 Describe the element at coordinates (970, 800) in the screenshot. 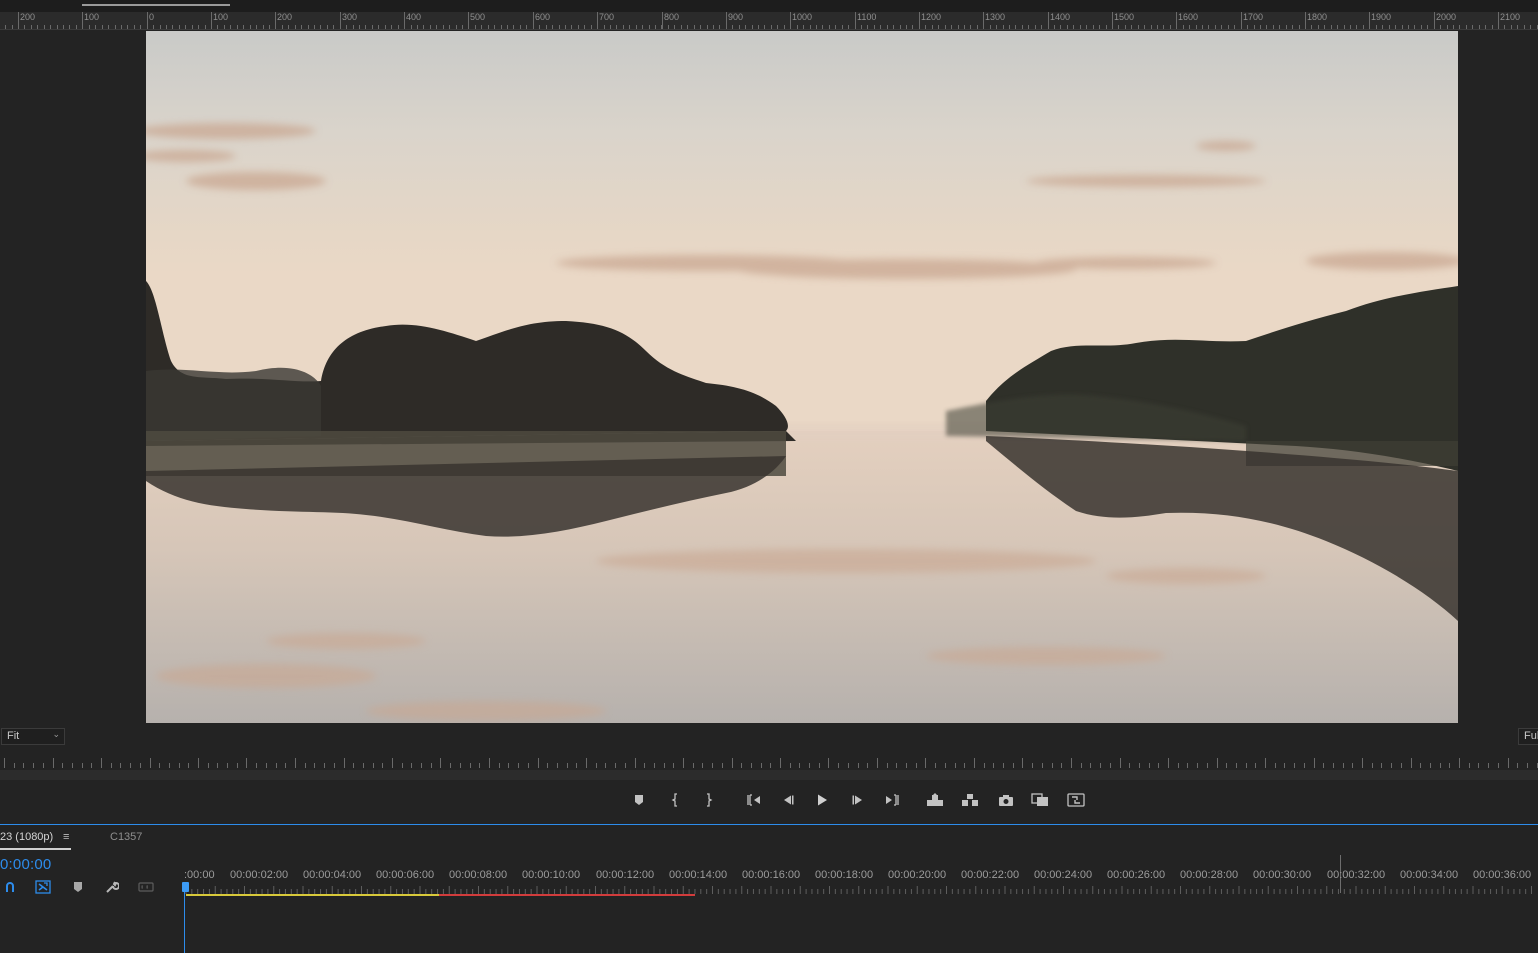

I see `extract-button` at that location.